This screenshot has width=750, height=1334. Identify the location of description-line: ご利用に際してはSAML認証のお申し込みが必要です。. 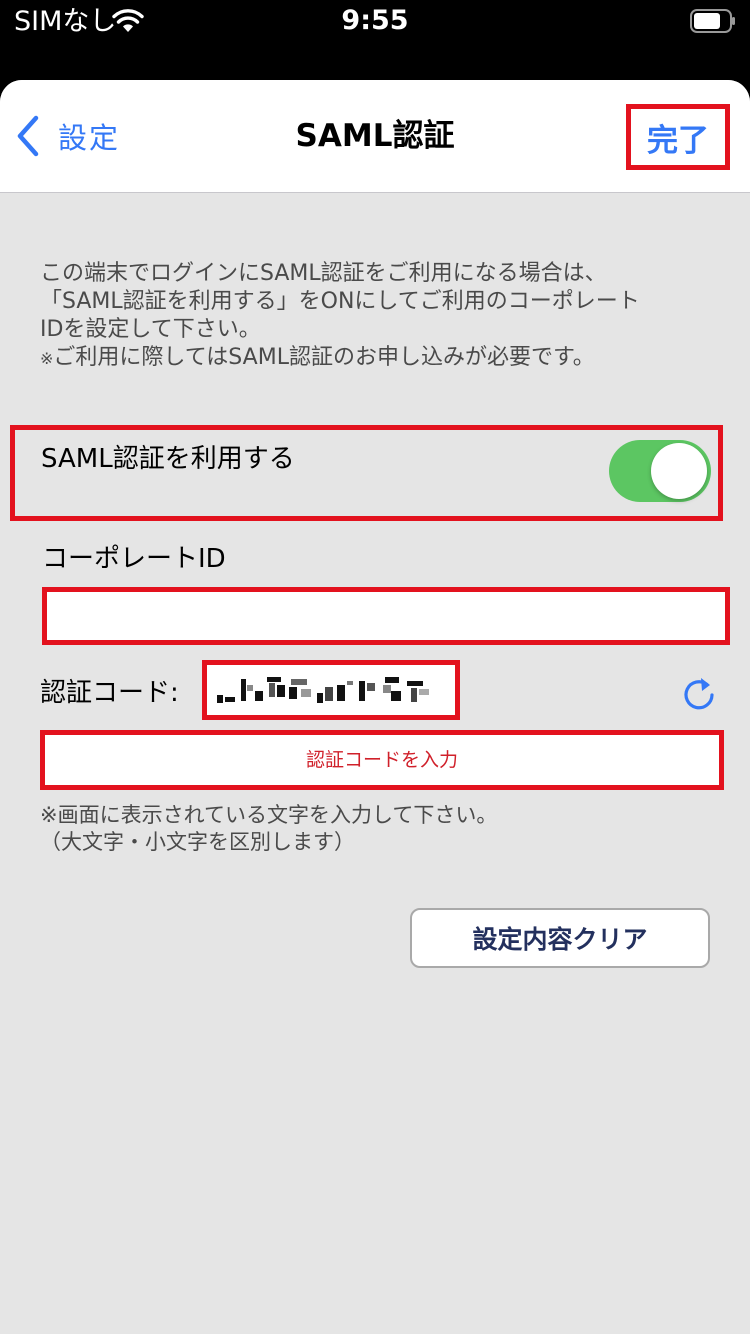
(324, 357).